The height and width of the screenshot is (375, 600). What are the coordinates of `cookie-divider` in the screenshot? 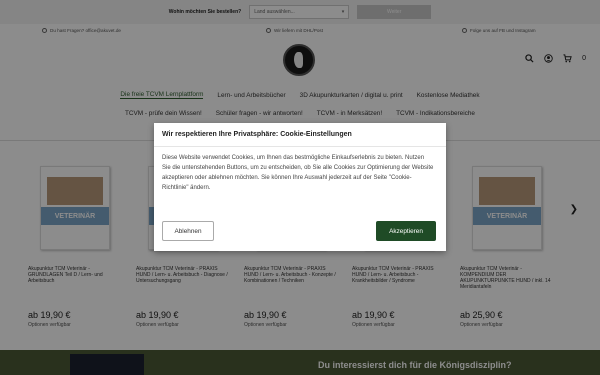 It's located at (300, 146).